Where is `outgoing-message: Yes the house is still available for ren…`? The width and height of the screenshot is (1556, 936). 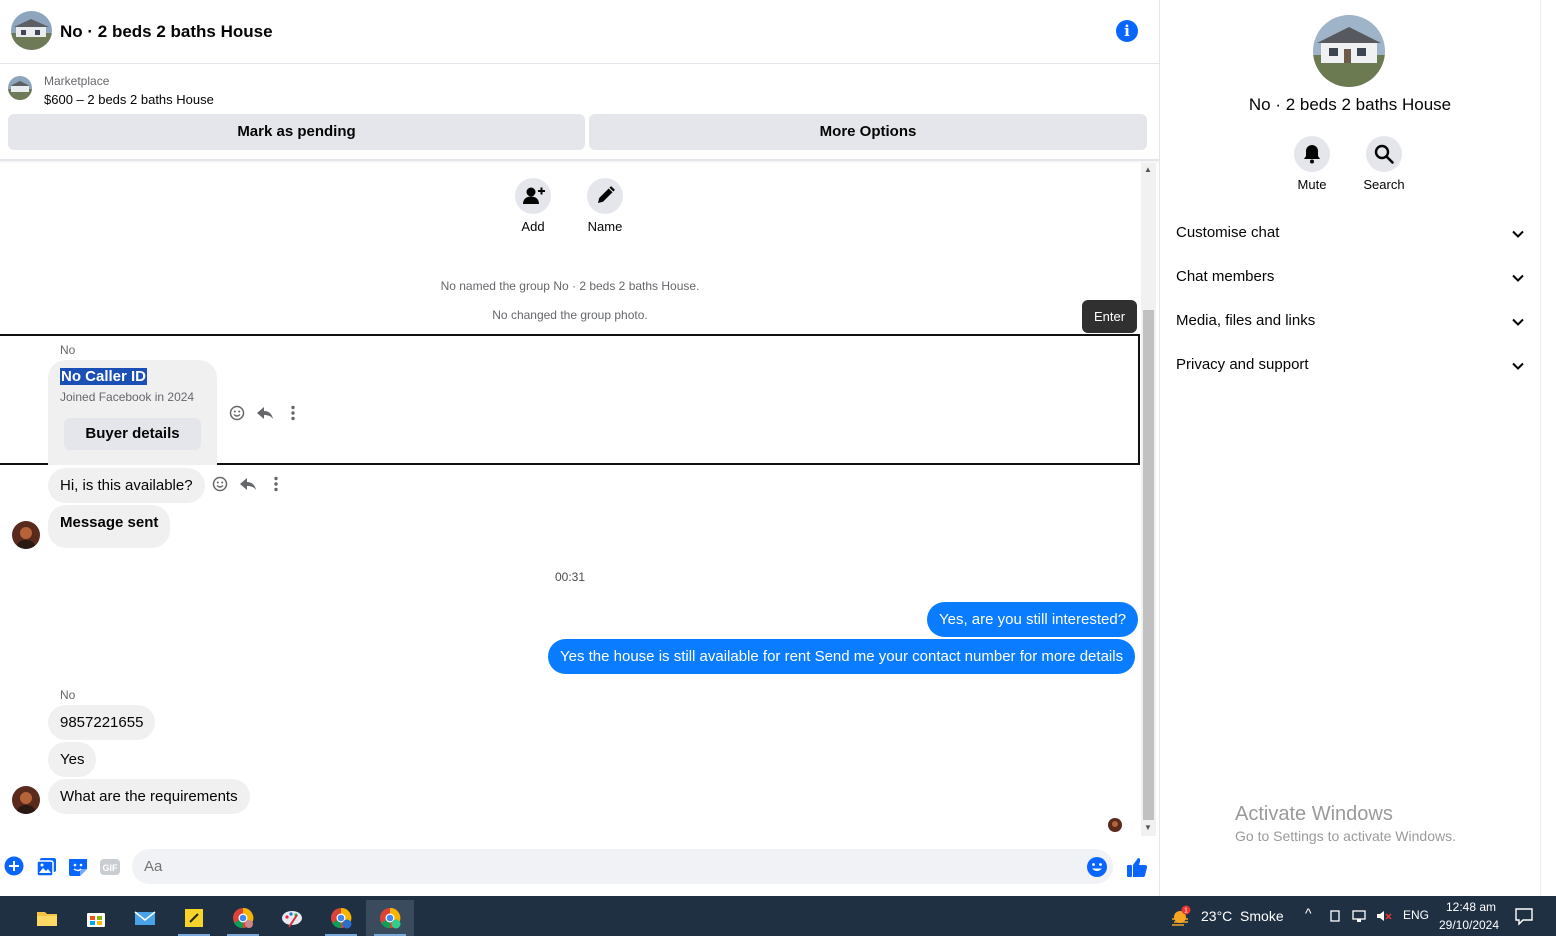 outgoing-message: Yes the house is still available for ren… is located at coordinates (842, 656).